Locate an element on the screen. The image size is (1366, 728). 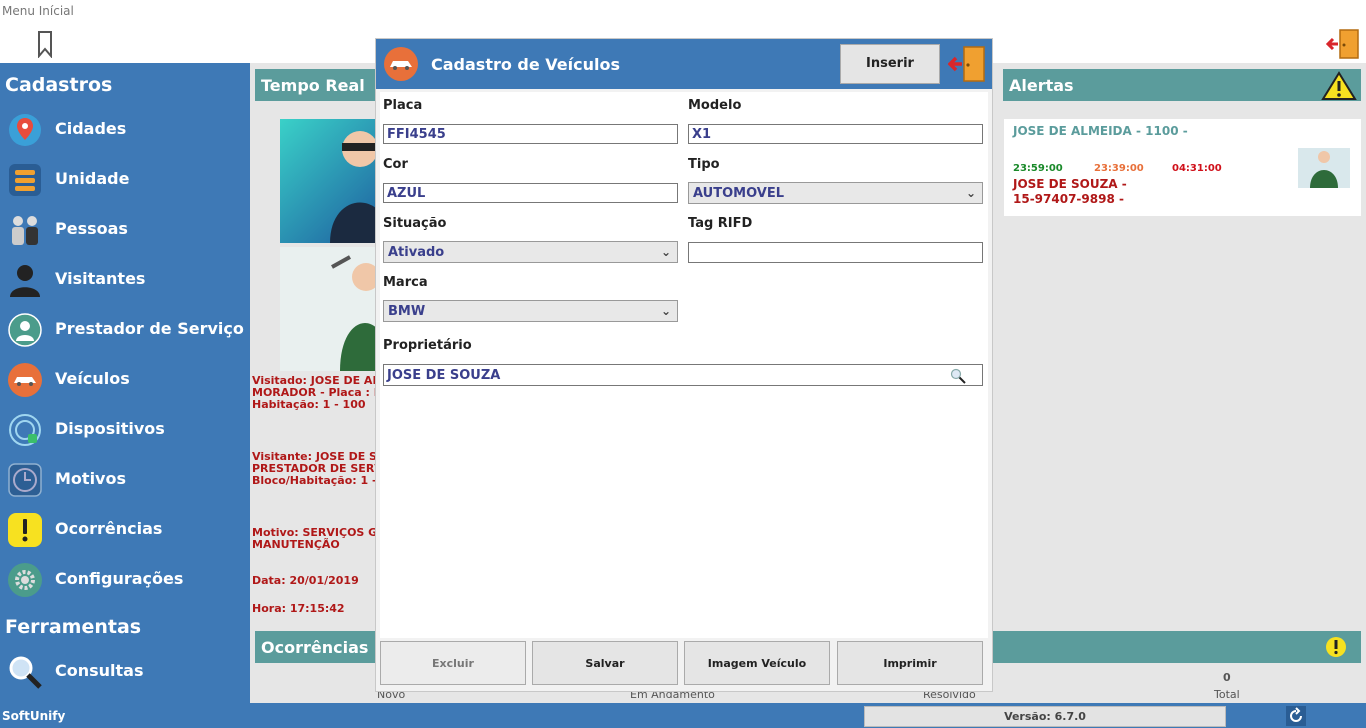
counter-total-label: Total is located at coordinates (1227, 694).